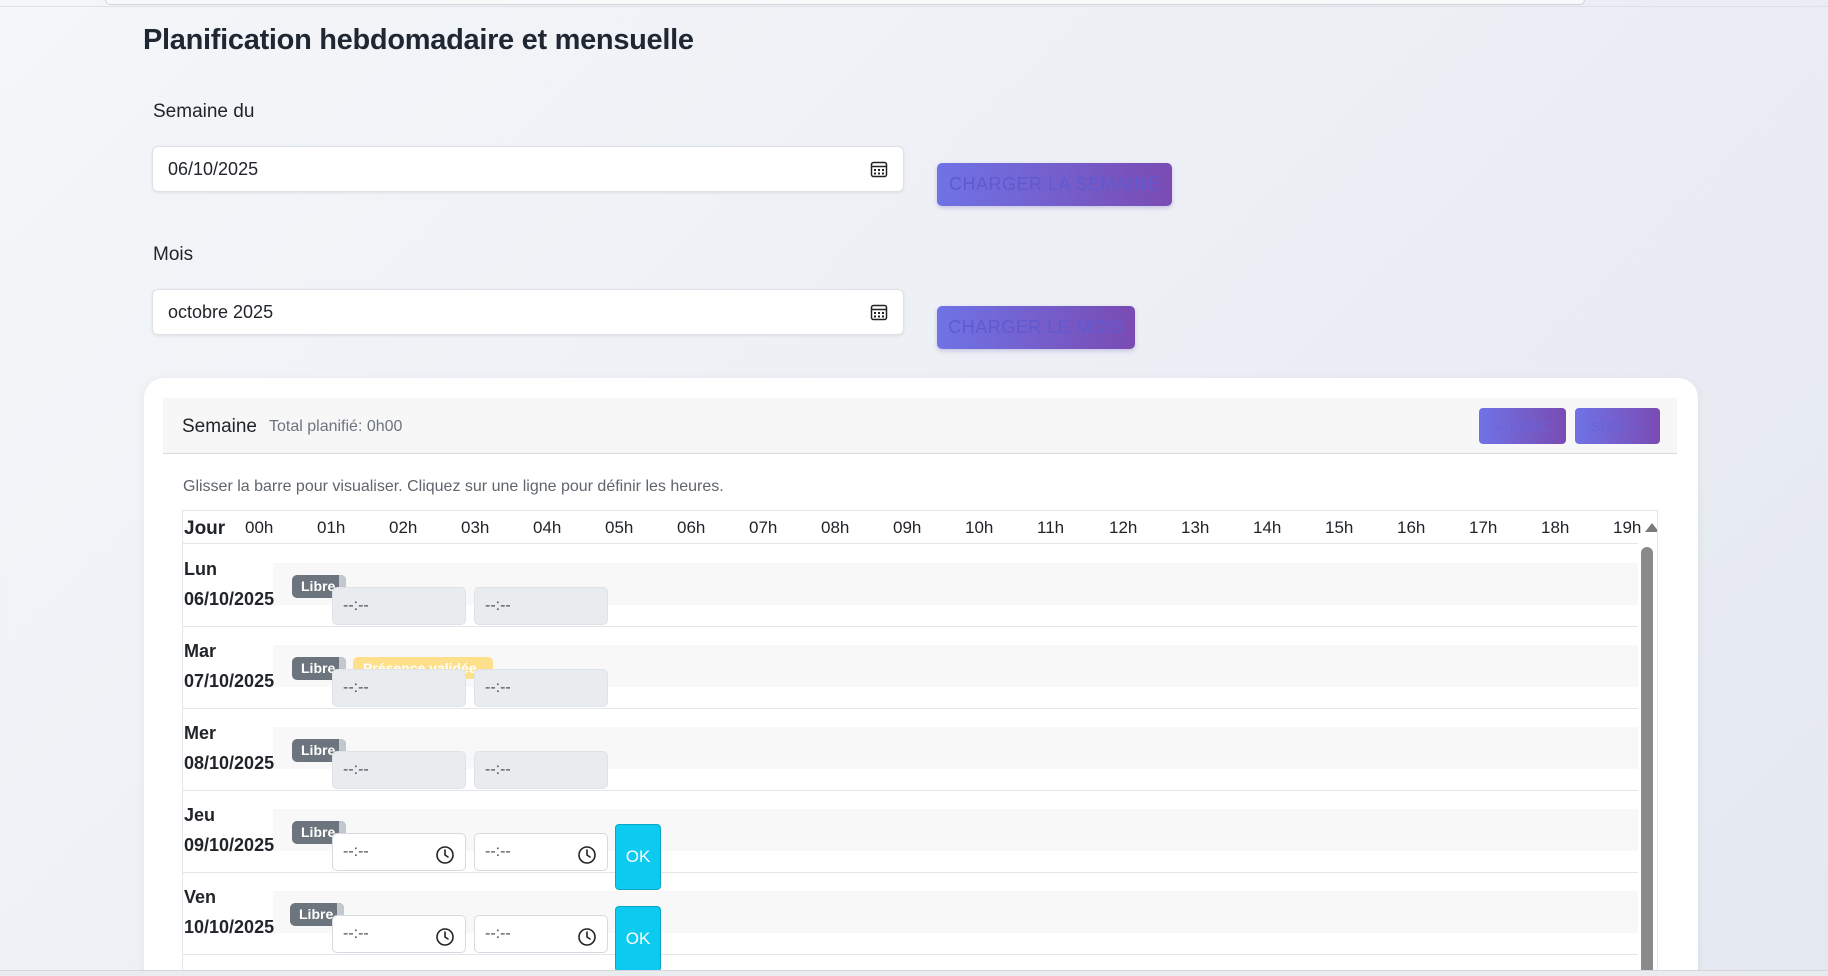 The image size is (1828, 976). I want to click on hour-label: 07h, so click(763, 527).